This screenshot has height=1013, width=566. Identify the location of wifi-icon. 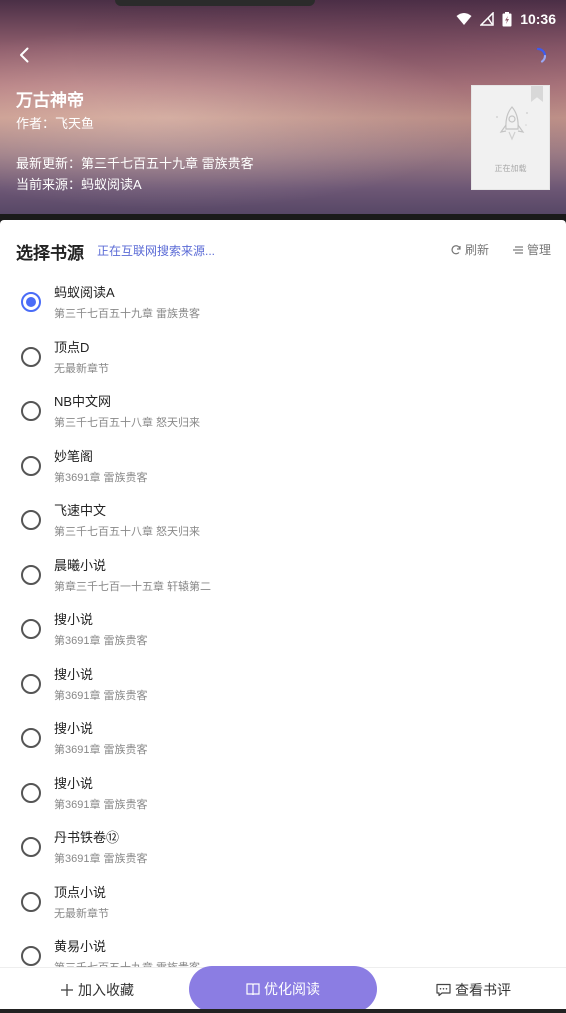
(464, 19).